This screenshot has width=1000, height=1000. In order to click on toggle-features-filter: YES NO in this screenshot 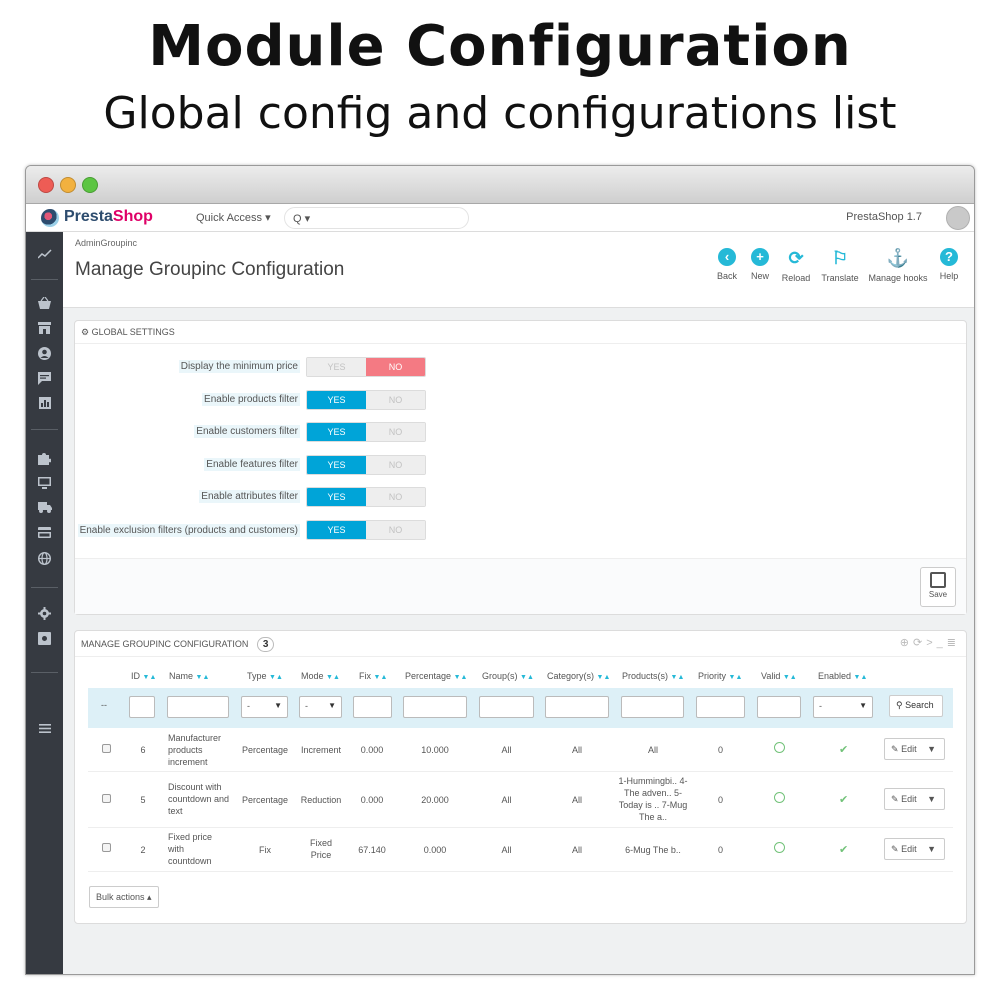, I will do `click(366, 465)`.